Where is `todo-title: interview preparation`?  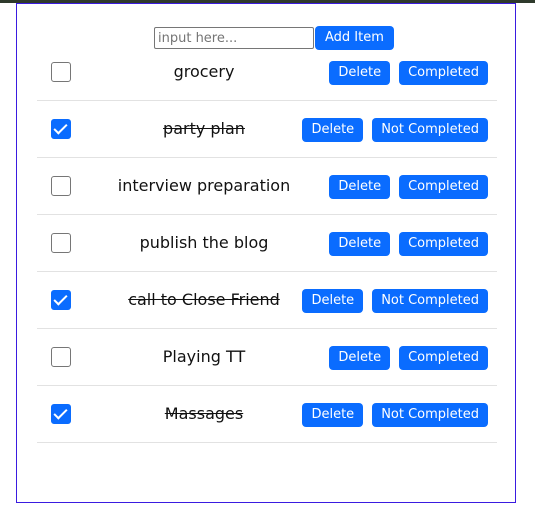 todo-title: interview preparation is located at coordinates (204, 185).